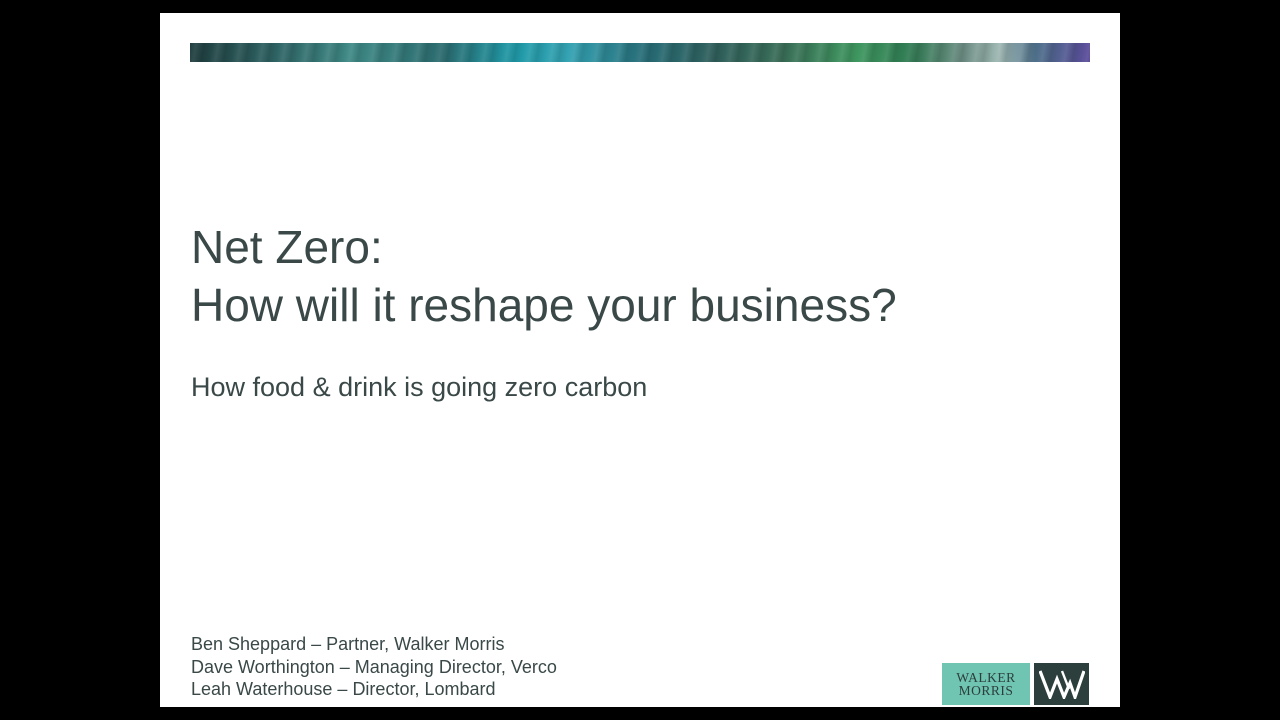  Describe the element at coordinates (986, 690) in the screenshot. I see `logo-word-line-2: MORRIS` at that location.